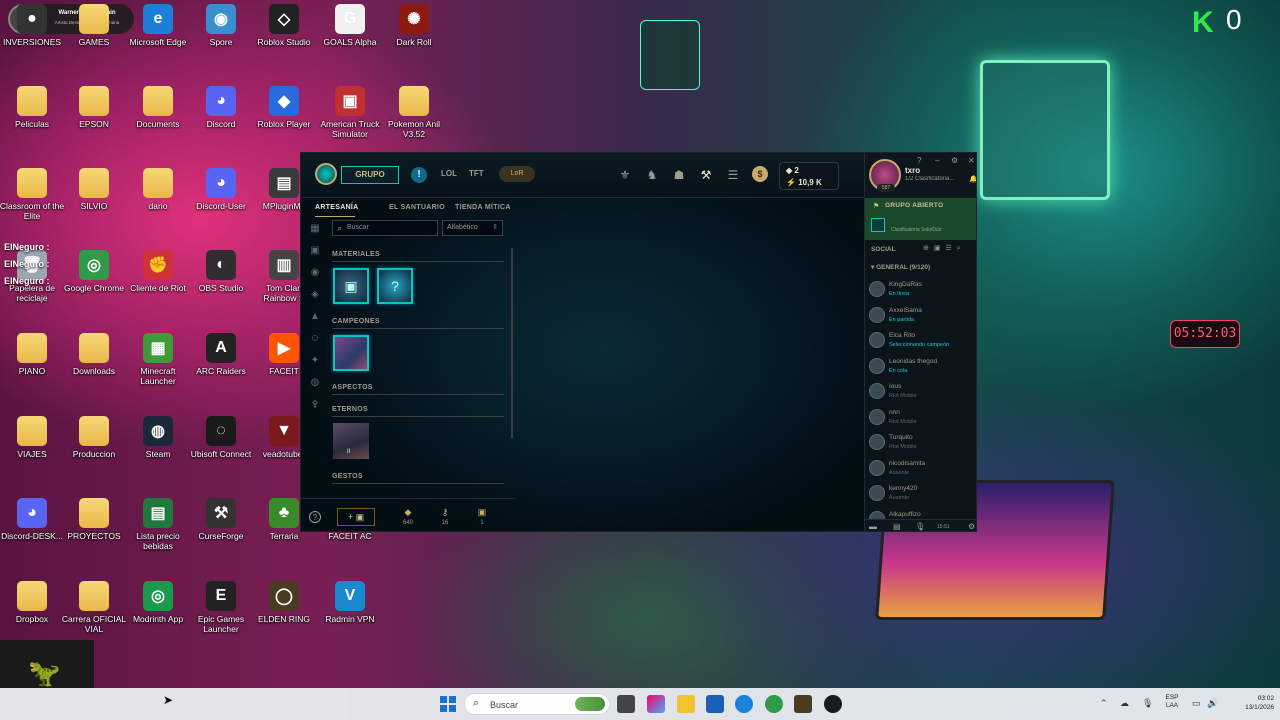  I want to click on copilot-icon, so click(656, 704).